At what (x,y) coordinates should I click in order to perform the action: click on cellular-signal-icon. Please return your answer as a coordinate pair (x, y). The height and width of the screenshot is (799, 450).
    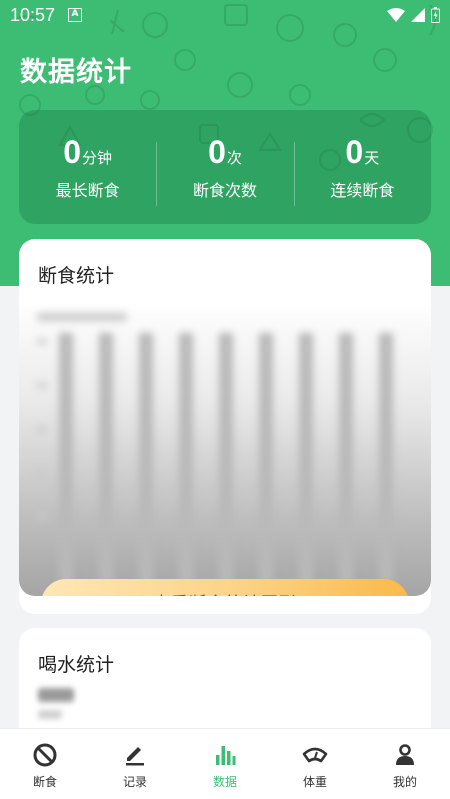
    Looking at the image, I should click on (418, 15).